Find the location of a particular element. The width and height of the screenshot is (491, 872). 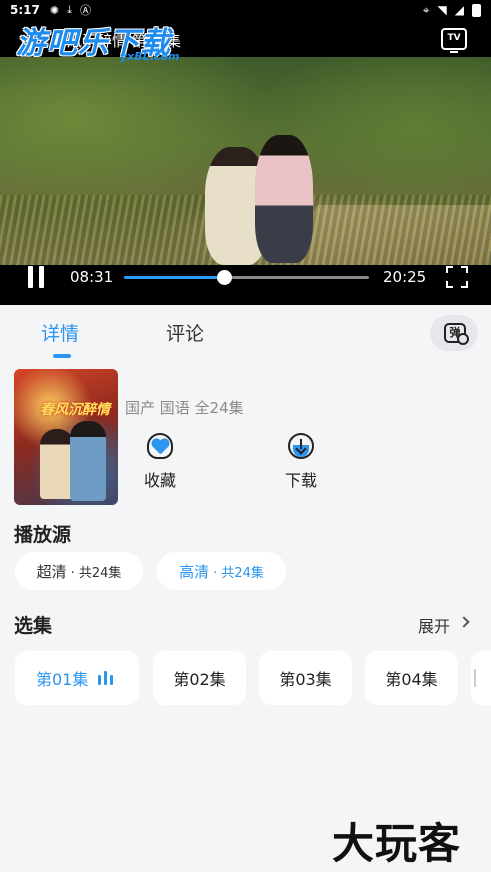

site-watermark: 游吧乐下载 yxBL.com is located at coordinates (101, 44).